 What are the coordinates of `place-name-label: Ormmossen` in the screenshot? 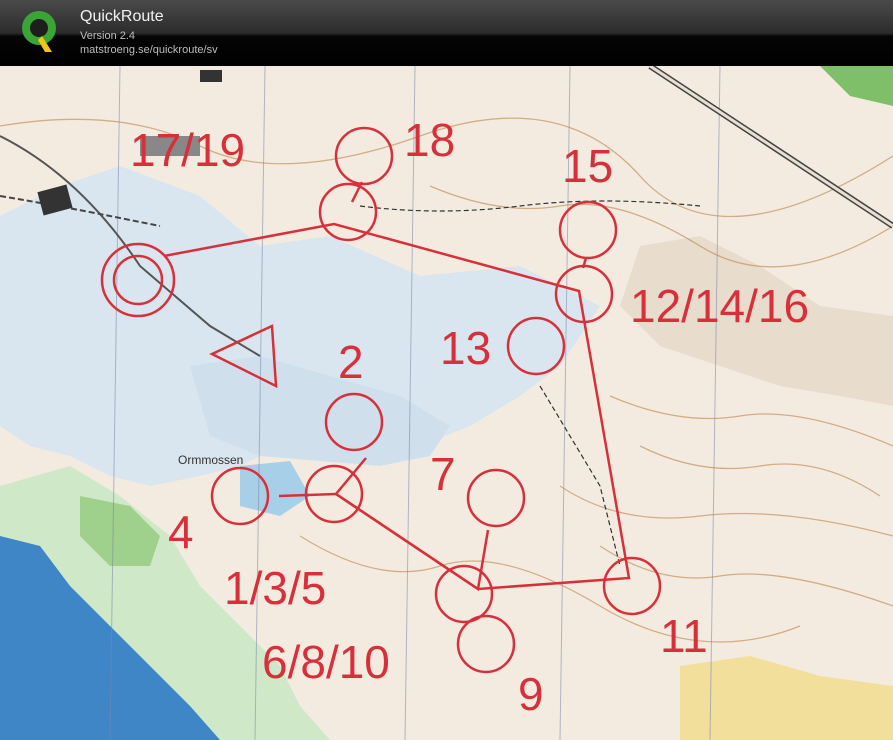 It's located at (210, 460).